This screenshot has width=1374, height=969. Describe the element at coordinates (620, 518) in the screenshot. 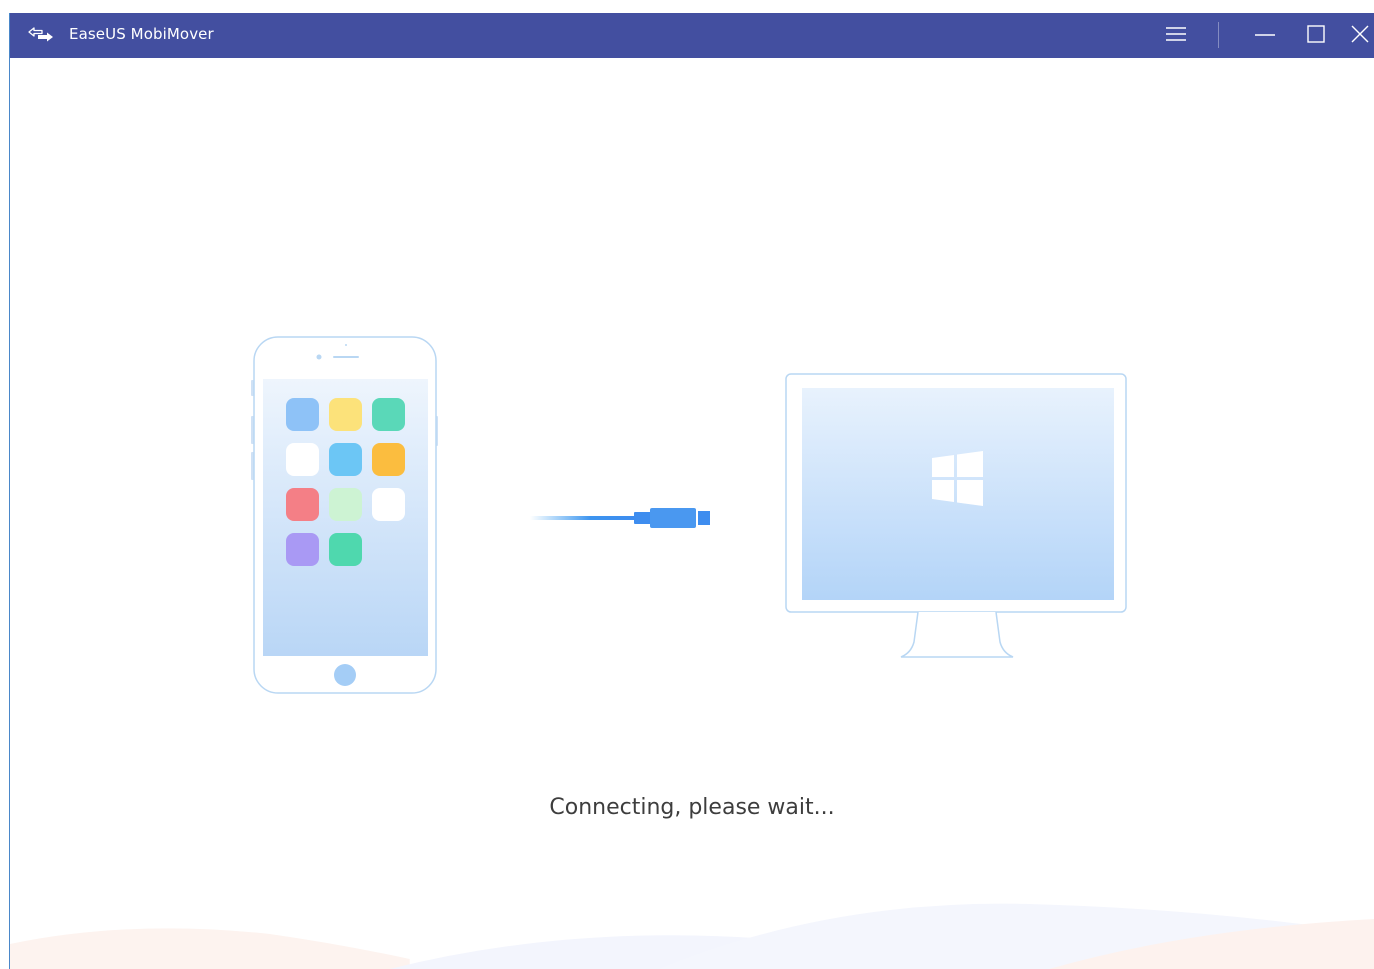

I see `usb-cable-icon` at that location.